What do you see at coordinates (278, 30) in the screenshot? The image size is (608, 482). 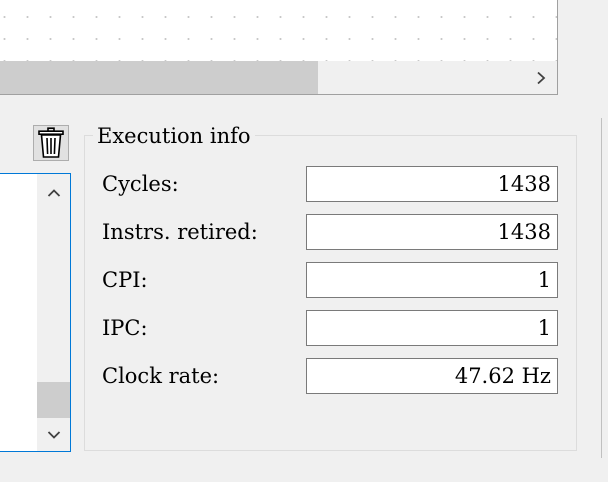 I see `dot-grid-canvas` at bounding box center [278, 30].